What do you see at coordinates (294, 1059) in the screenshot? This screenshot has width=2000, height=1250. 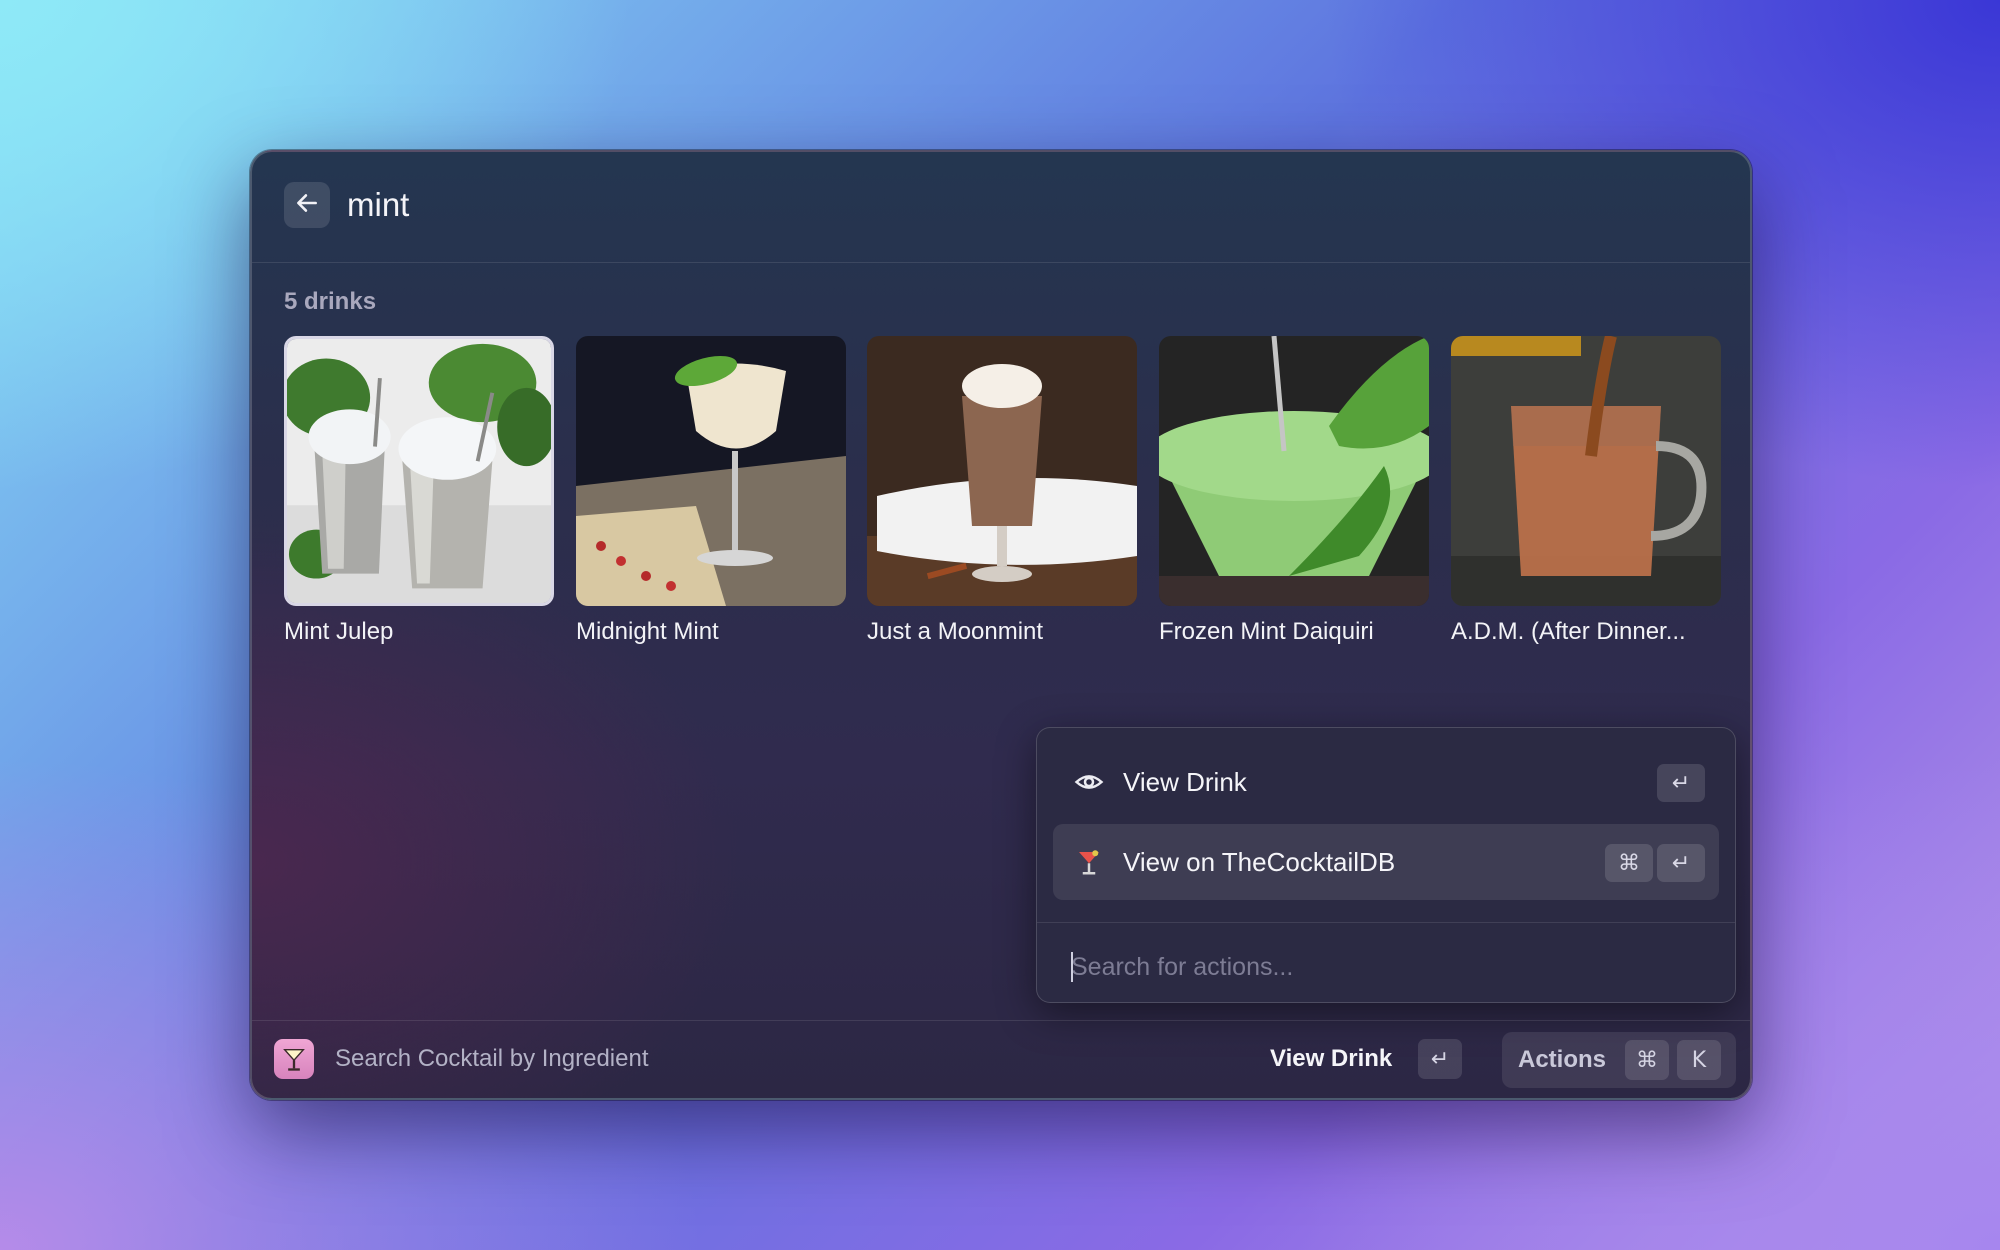 I see `cocktail-app-icon` at bounding box center [294, 1059].